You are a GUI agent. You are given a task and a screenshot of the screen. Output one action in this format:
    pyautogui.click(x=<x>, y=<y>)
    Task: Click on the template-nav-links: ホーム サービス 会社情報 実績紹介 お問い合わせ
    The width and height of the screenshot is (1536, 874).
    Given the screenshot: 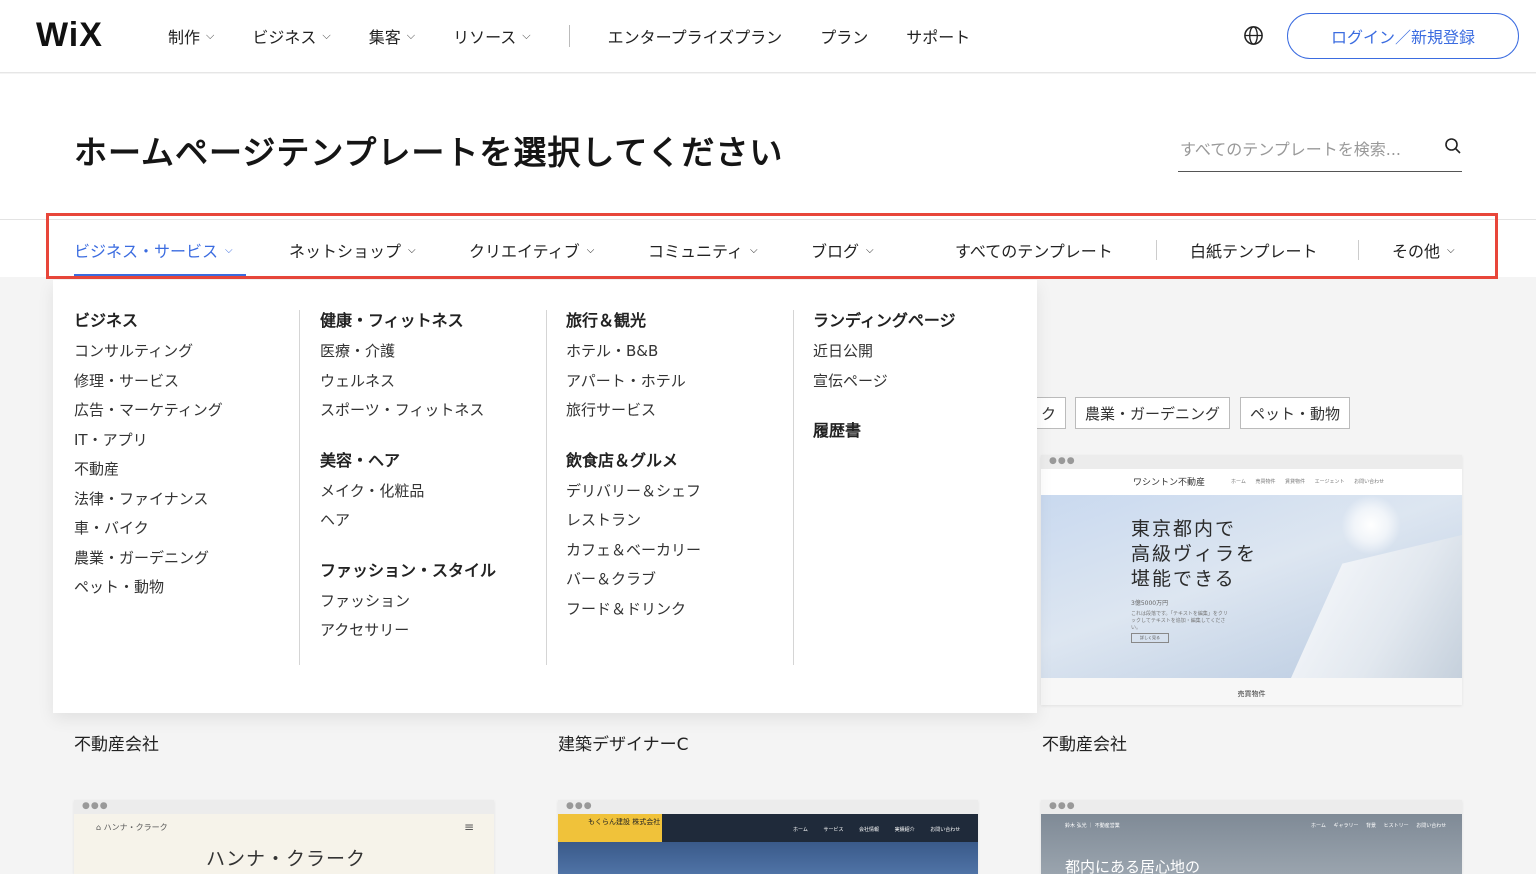 What is the action you would take?
    pyautogui.click(x=877, y=830)
    